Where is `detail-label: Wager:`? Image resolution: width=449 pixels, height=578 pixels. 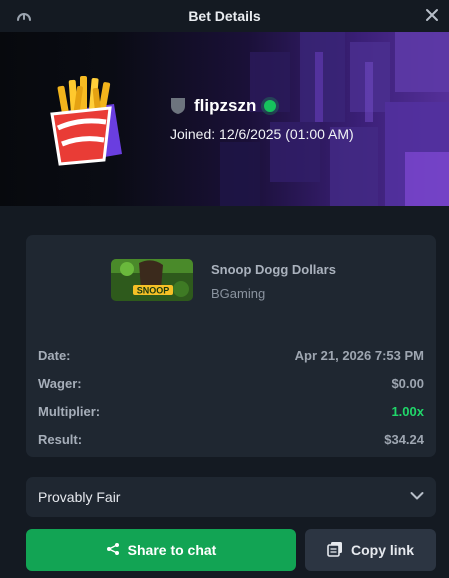 detail-label: Wager: is located at coordinates (60, 383).